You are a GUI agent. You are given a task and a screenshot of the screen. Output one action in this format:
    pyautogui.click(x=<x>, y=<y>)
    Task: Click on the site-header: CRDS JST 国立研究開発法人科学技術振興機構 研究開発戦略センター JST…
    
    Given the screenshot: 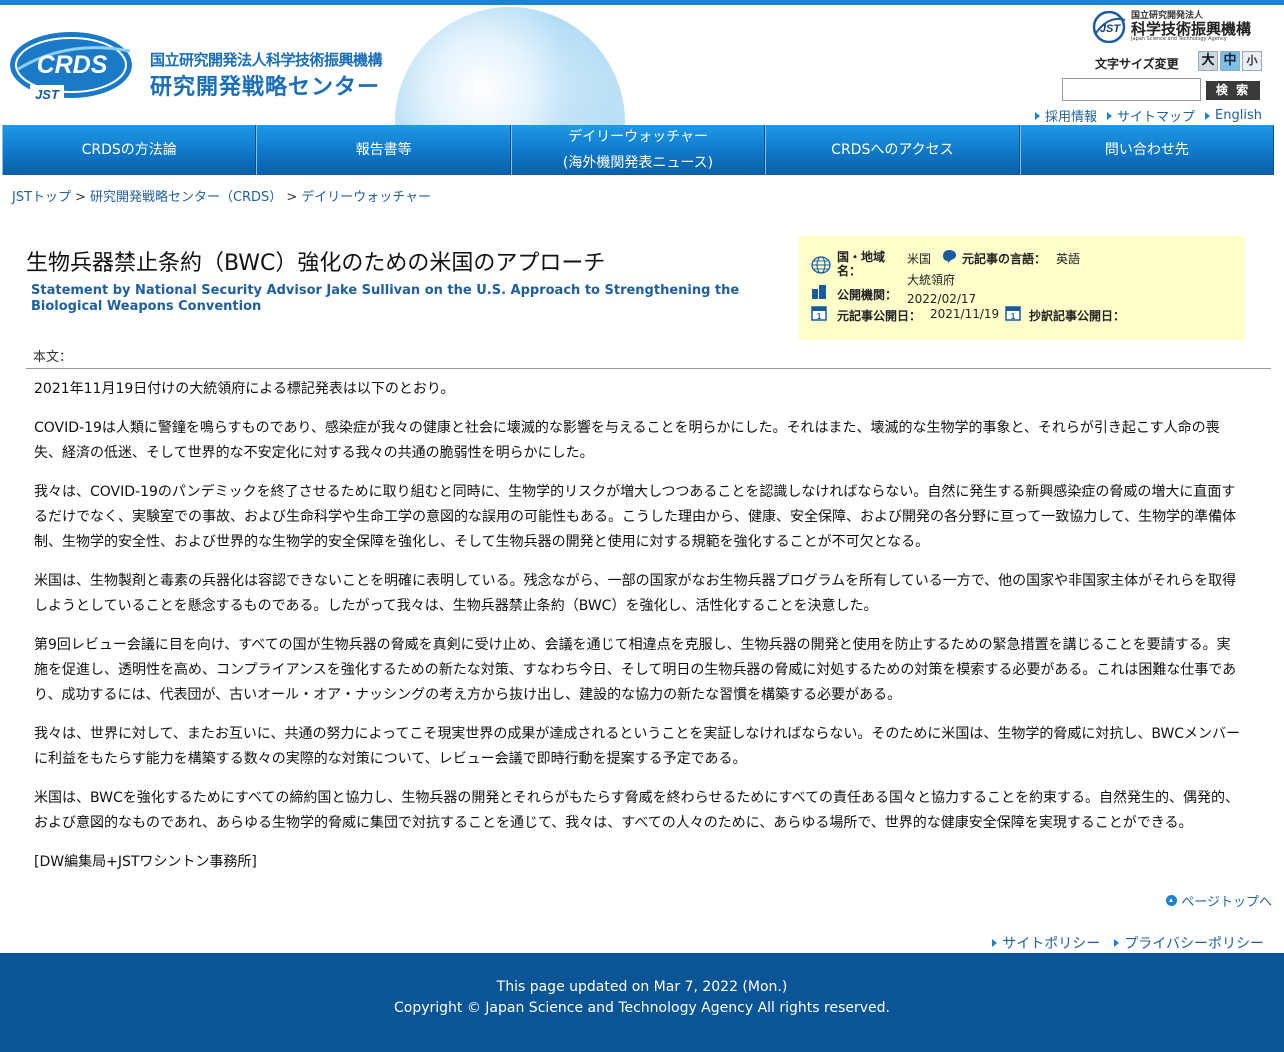 What is the action you would take?
    pyautogui.click(x=642, y=65)
    